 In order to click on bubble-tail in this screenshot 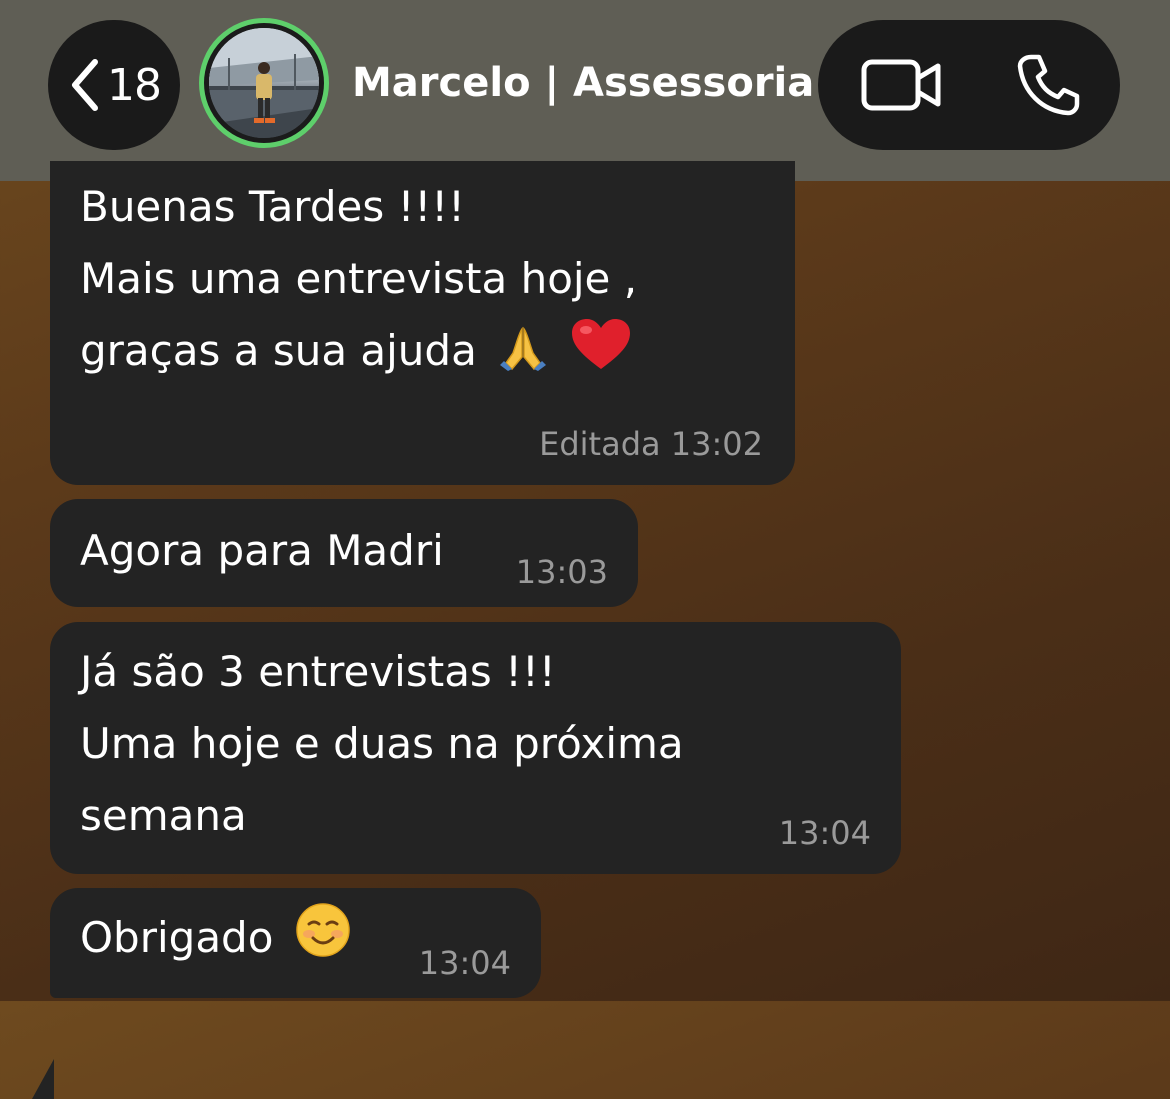, I will do `click(43, 1079)`.